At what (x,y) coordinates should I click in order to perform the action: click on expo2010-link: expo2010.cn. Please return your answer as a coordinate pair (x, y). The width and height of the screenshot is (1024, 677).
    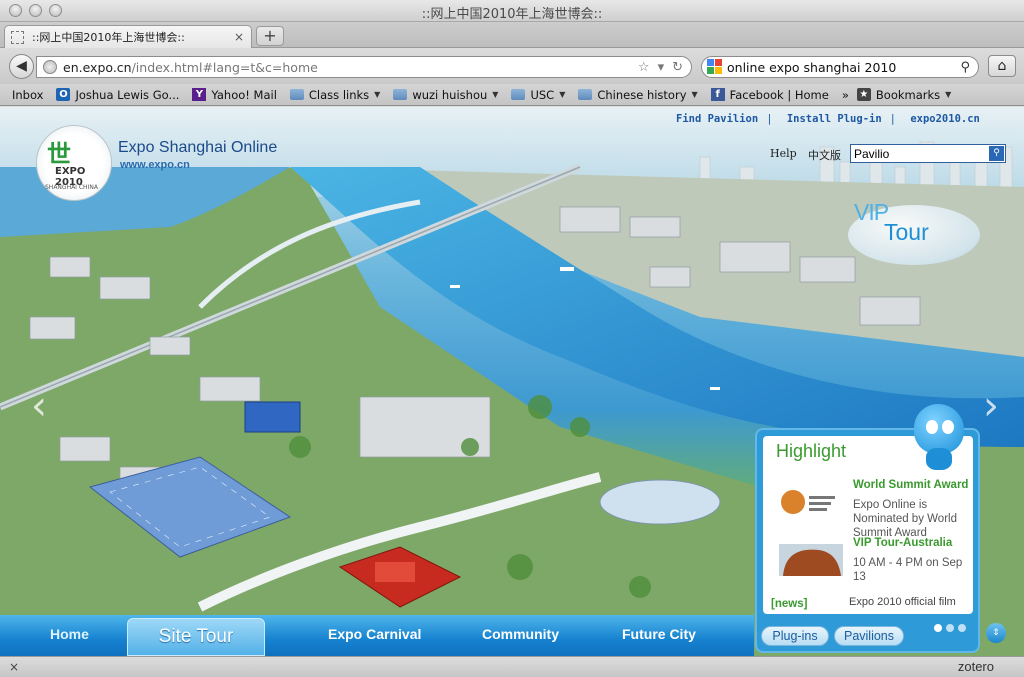
    Looking at the image, I should click on (945, 119).